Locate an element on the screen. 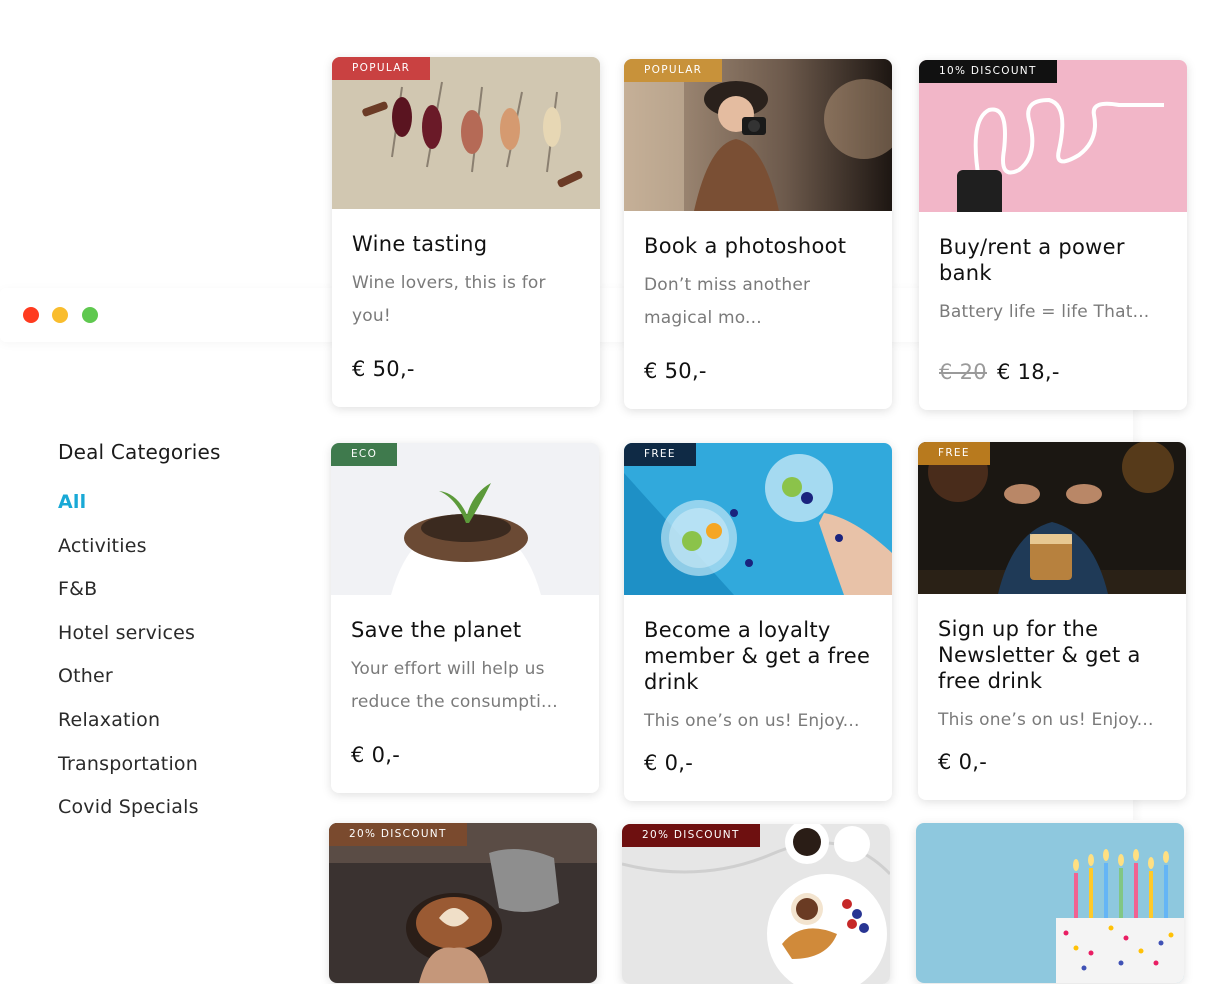 The width and height of the screenshot is (1210, 984). category-relaxation: Relaxation is located at coordinates (183, 730).